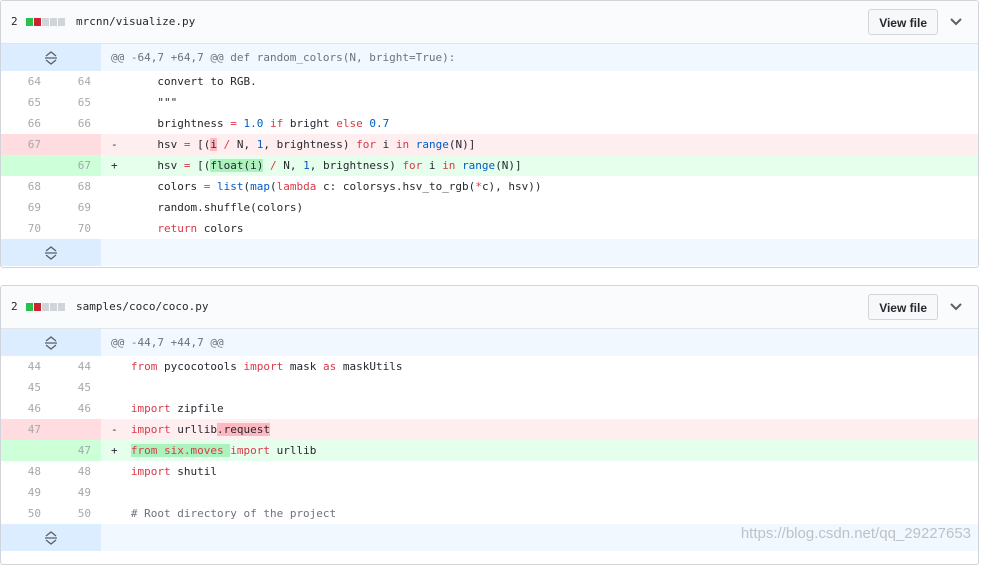 The width and height of the screenshot is (981, 565). I want to click on old-line-number: 47, so click(21, 429).